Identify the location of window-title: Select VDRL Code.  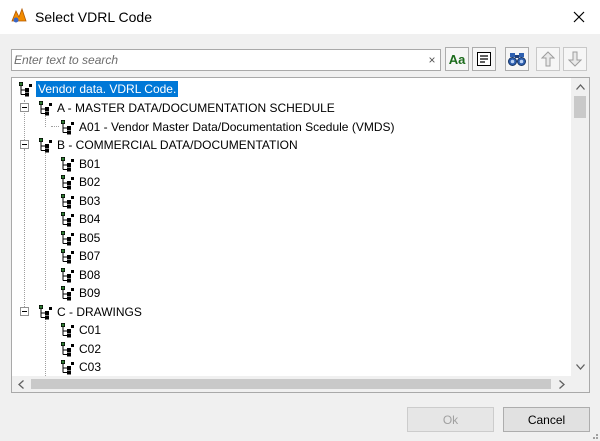
(93, 17).